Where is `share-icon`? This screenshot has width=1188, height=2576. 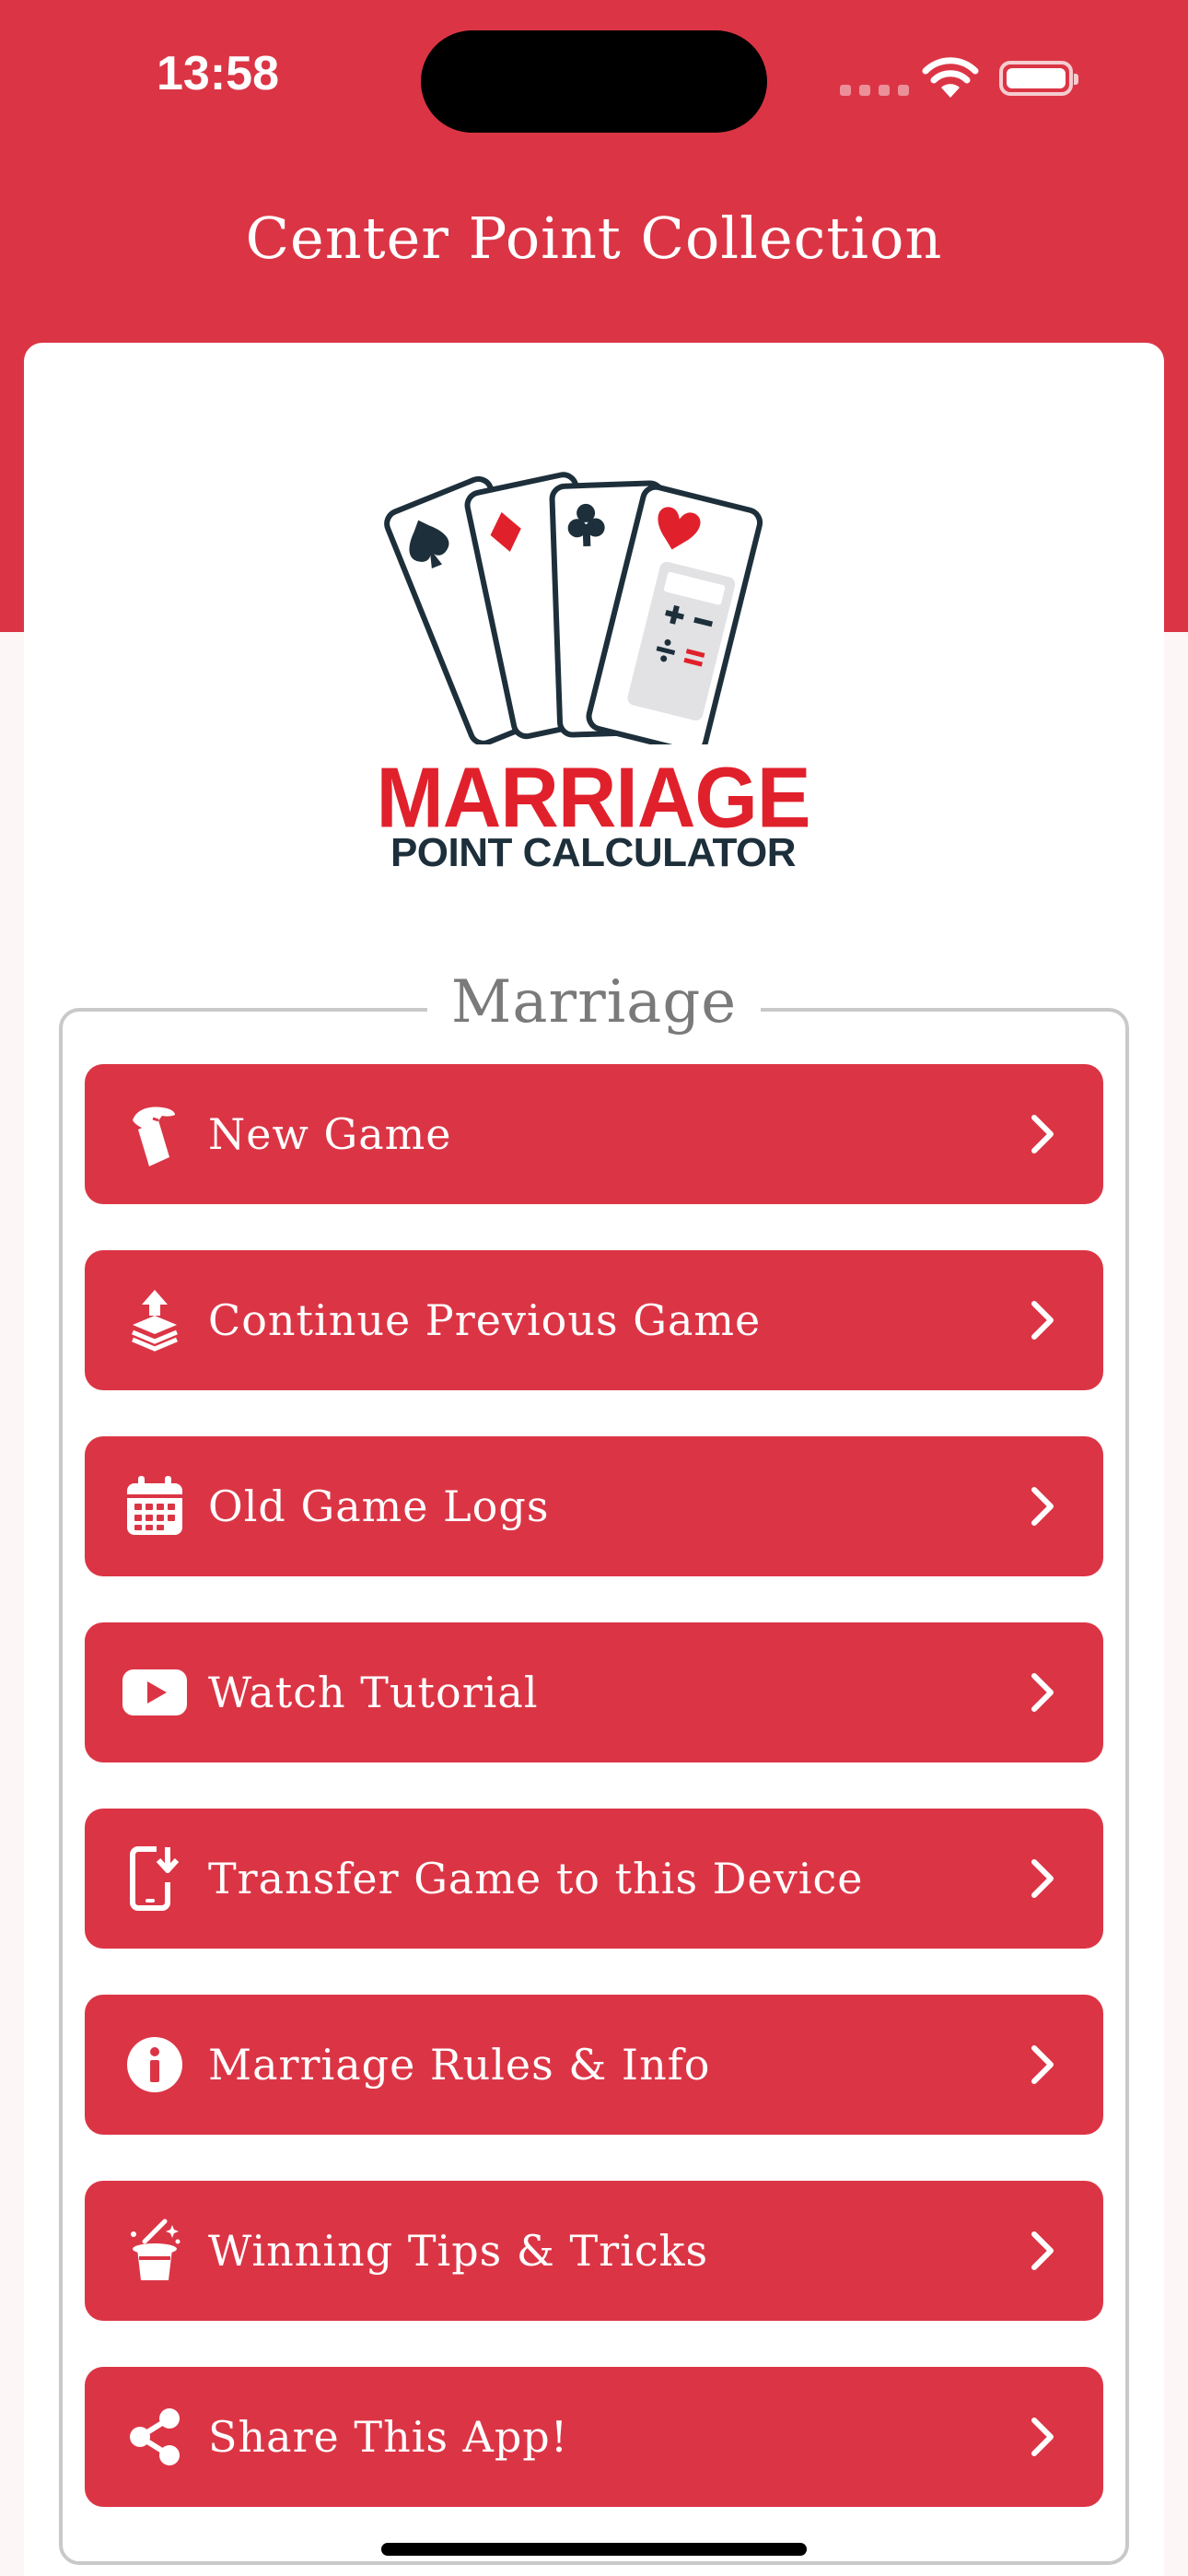
share-icon is located at coordinates (155, 2437).